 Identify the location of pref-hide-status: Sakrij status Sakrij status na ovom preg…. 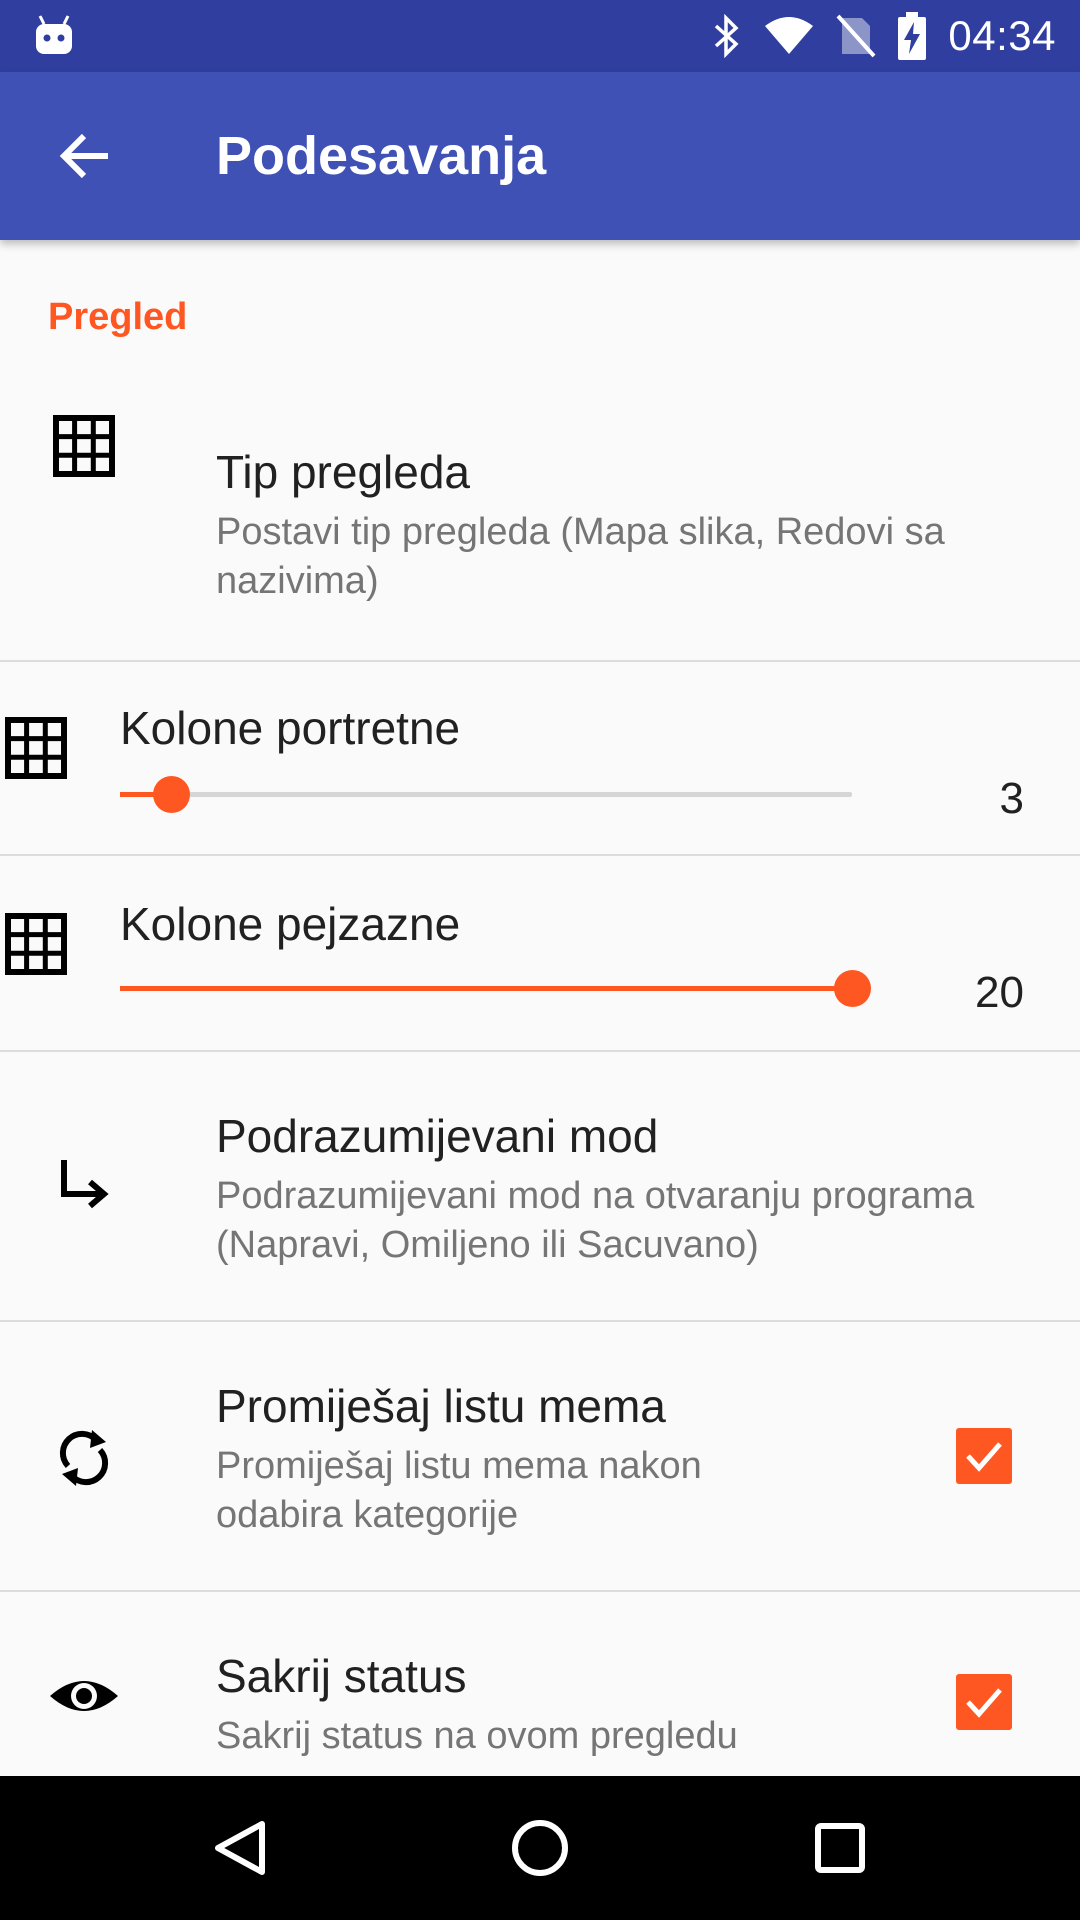
(540, 1684).